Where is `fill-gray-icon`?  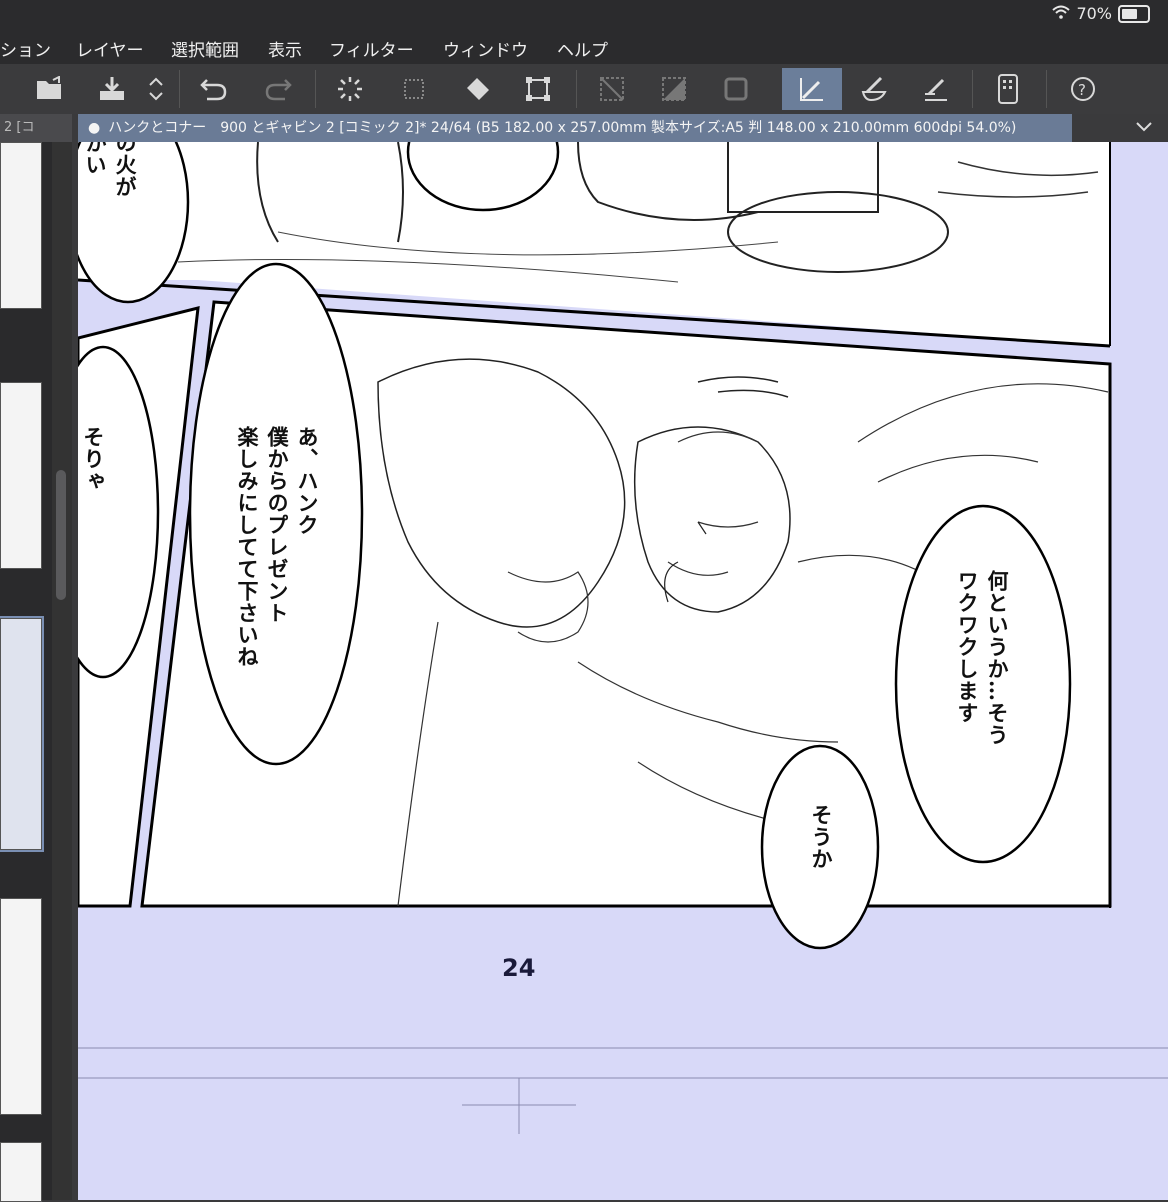
fill-gray-icon is located at coordinates (674, 89).